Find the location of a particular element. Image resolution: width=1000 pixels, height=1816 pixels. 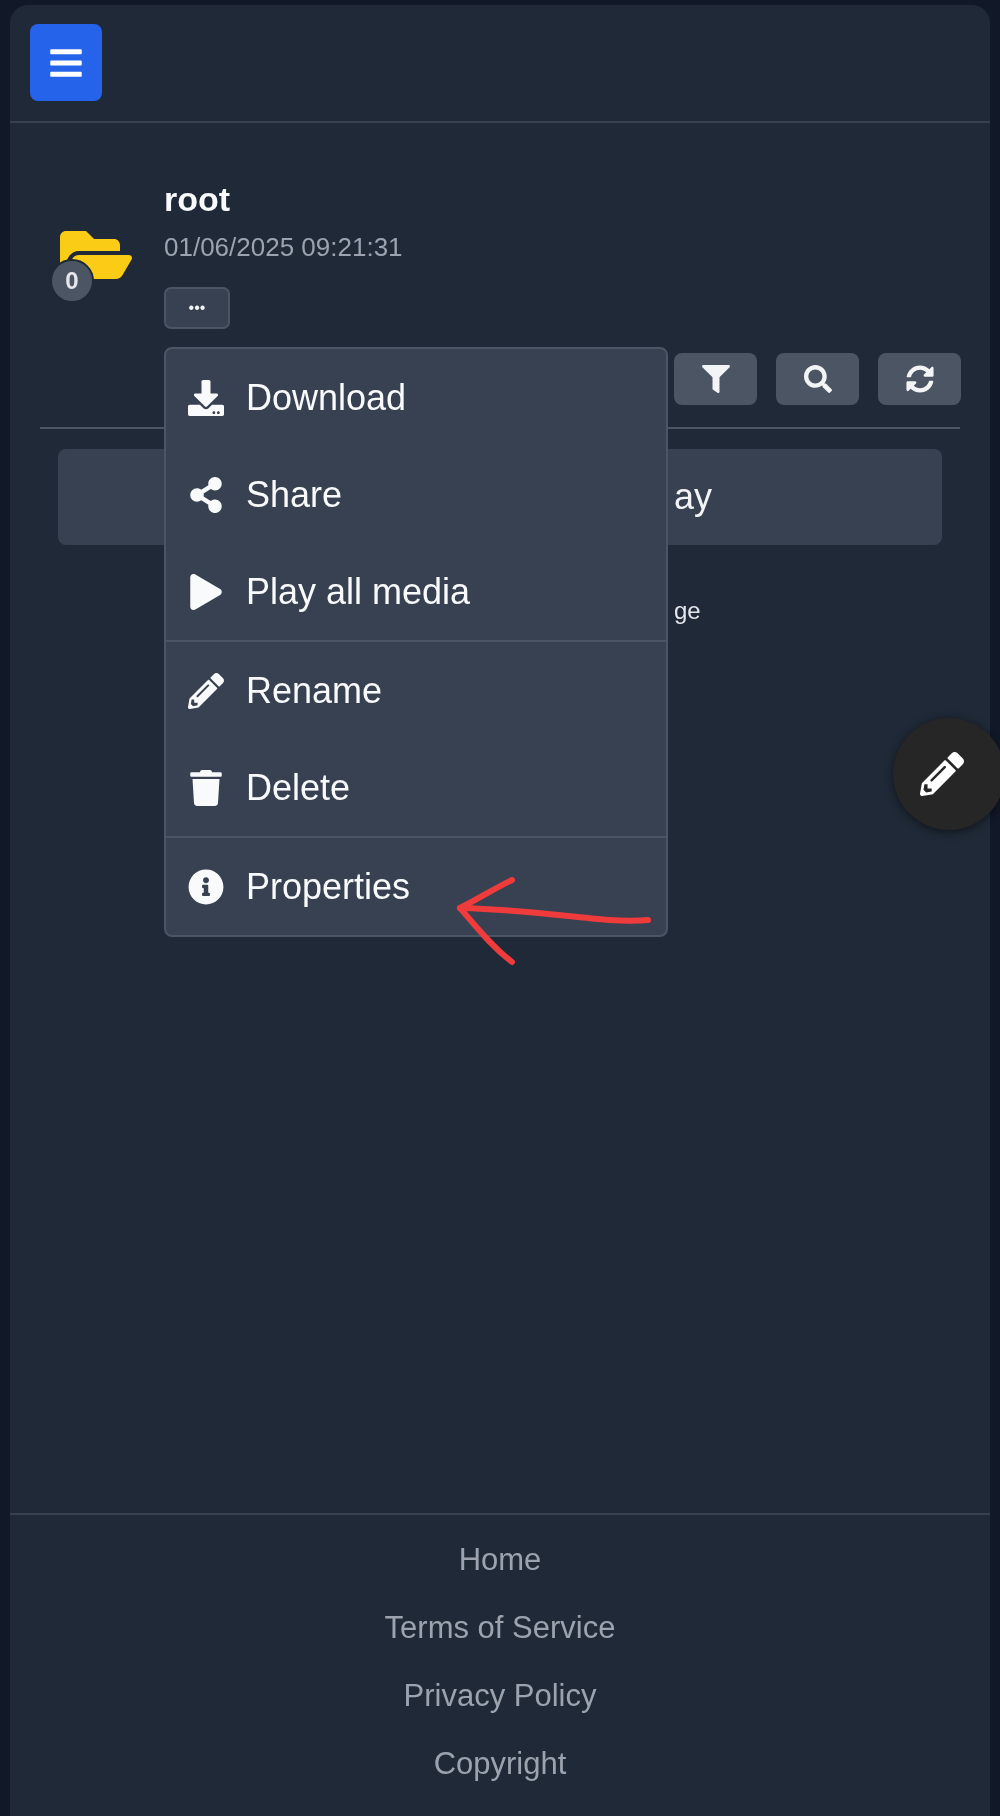

filter-button is located at coordinates (715, 379).